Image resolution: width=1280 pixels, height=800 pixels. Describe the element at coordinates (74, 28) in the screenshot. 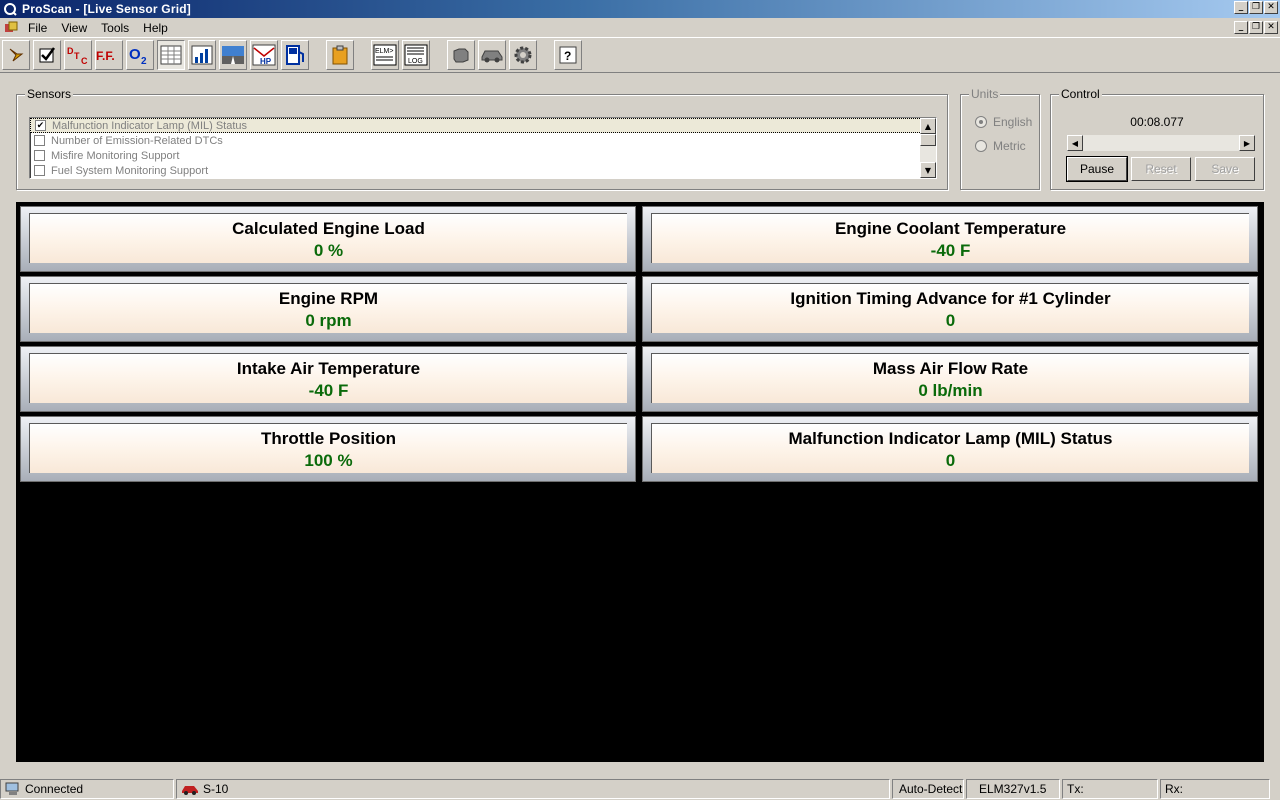

I see `menu-view: View` at that location.